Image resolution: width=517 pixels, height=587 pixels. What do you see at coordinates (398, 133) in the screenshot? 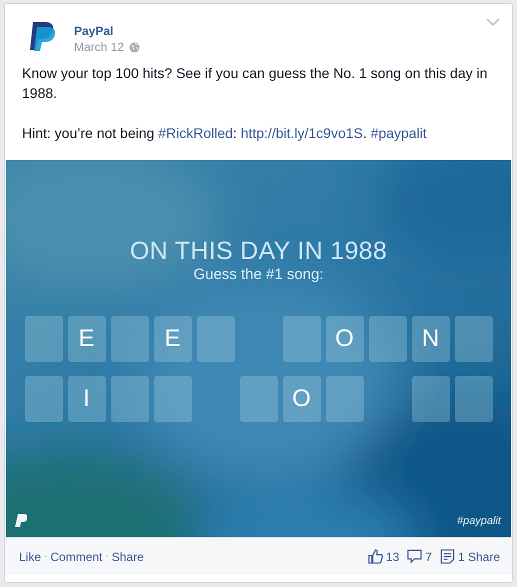
I see `hashtag-link: #paypalit` at bounding box center [398, 133].